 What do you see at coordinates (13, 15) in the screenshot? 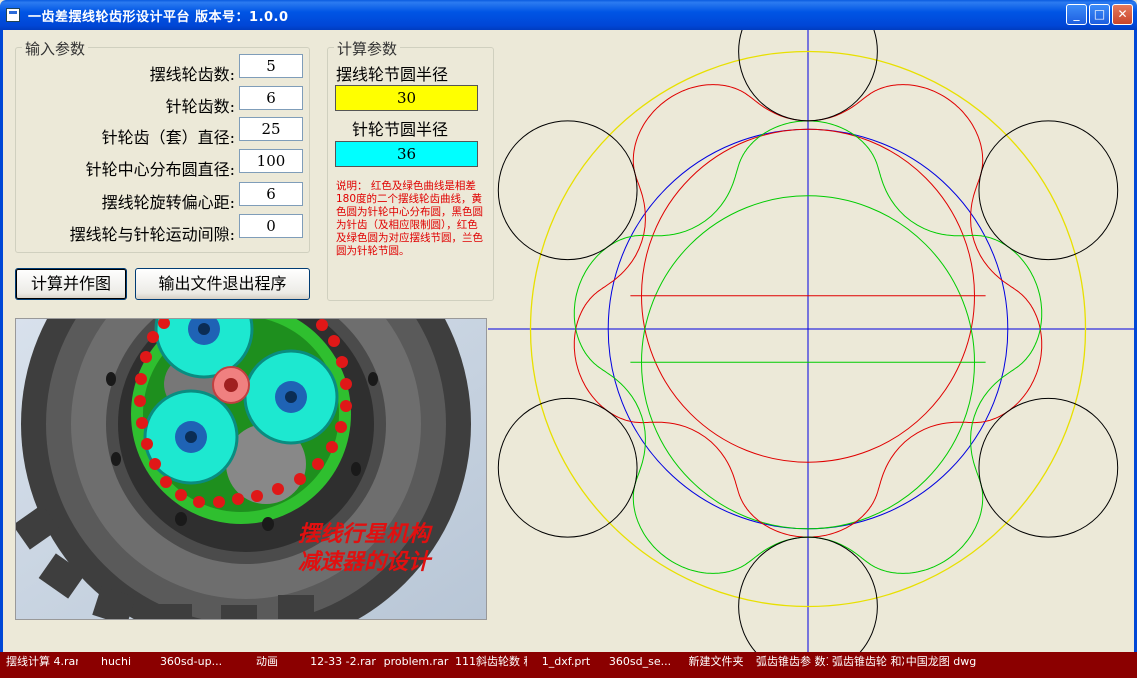
I see `app-icon` at bounding box center [13, 15].